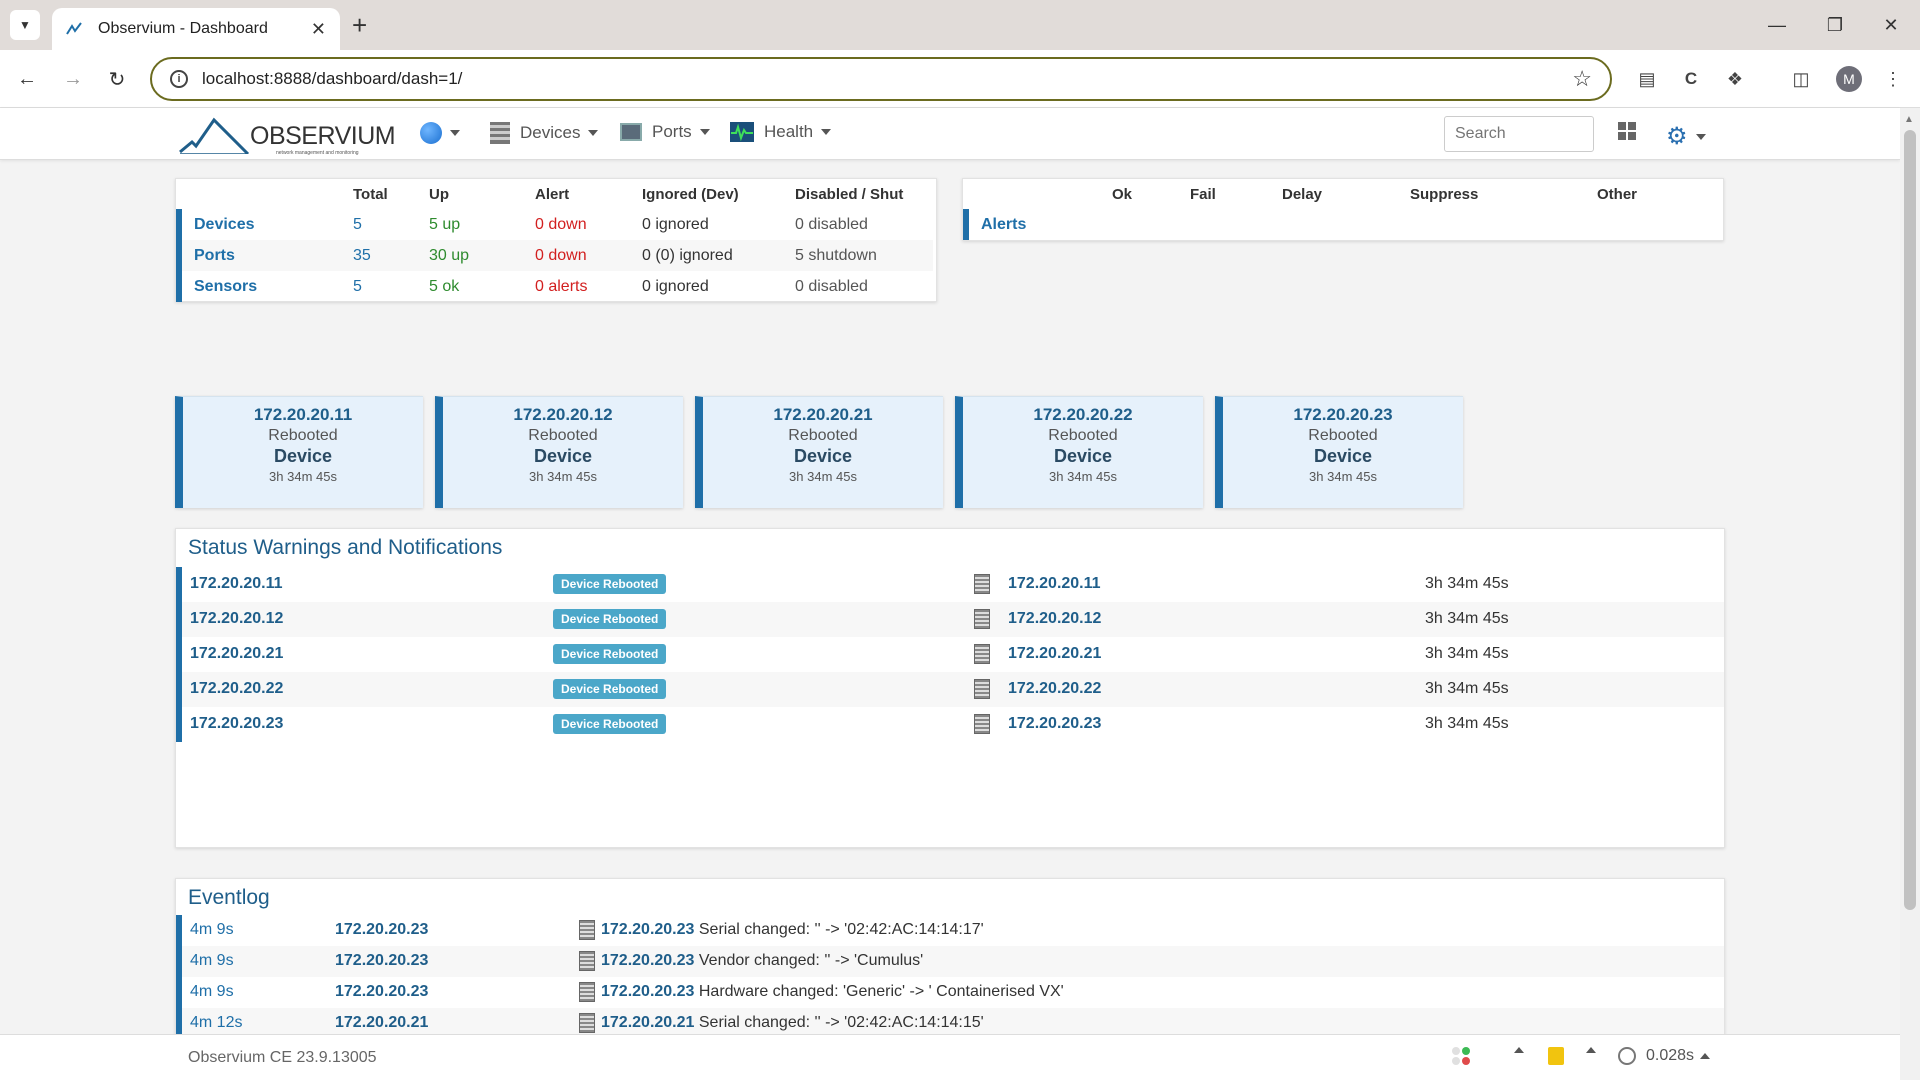 This screenshot has height=1080, width=1920. Describe the element at coordinates (1849, 79) in the screenshot. I see `profile-avatar: M` at that location.